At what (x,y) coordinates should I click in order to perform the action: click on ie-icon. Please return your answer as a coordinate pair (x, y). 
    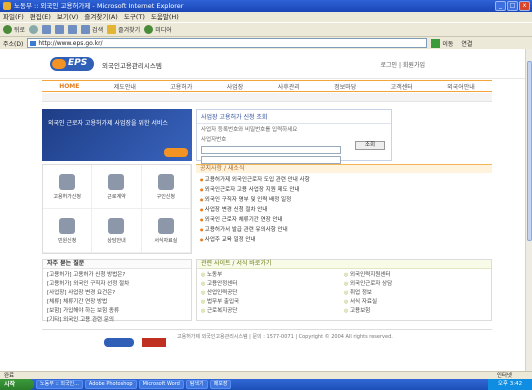
    Looking at the image, I should click on (7, 6).